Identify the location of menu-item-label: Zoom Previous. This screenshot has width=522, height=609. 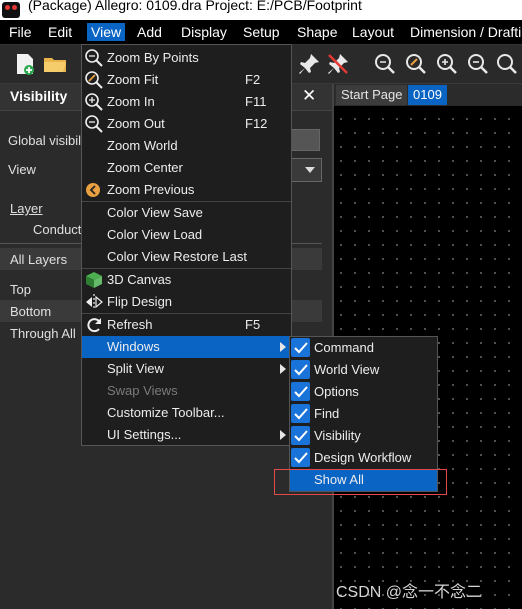
(151, 189).